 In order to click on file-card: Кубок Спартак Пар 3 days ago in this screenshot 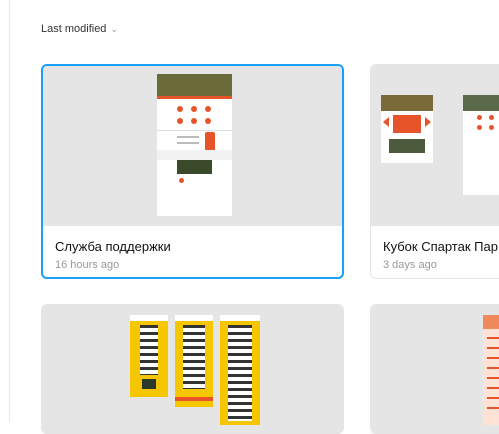, I will do `click(434, 171)`.